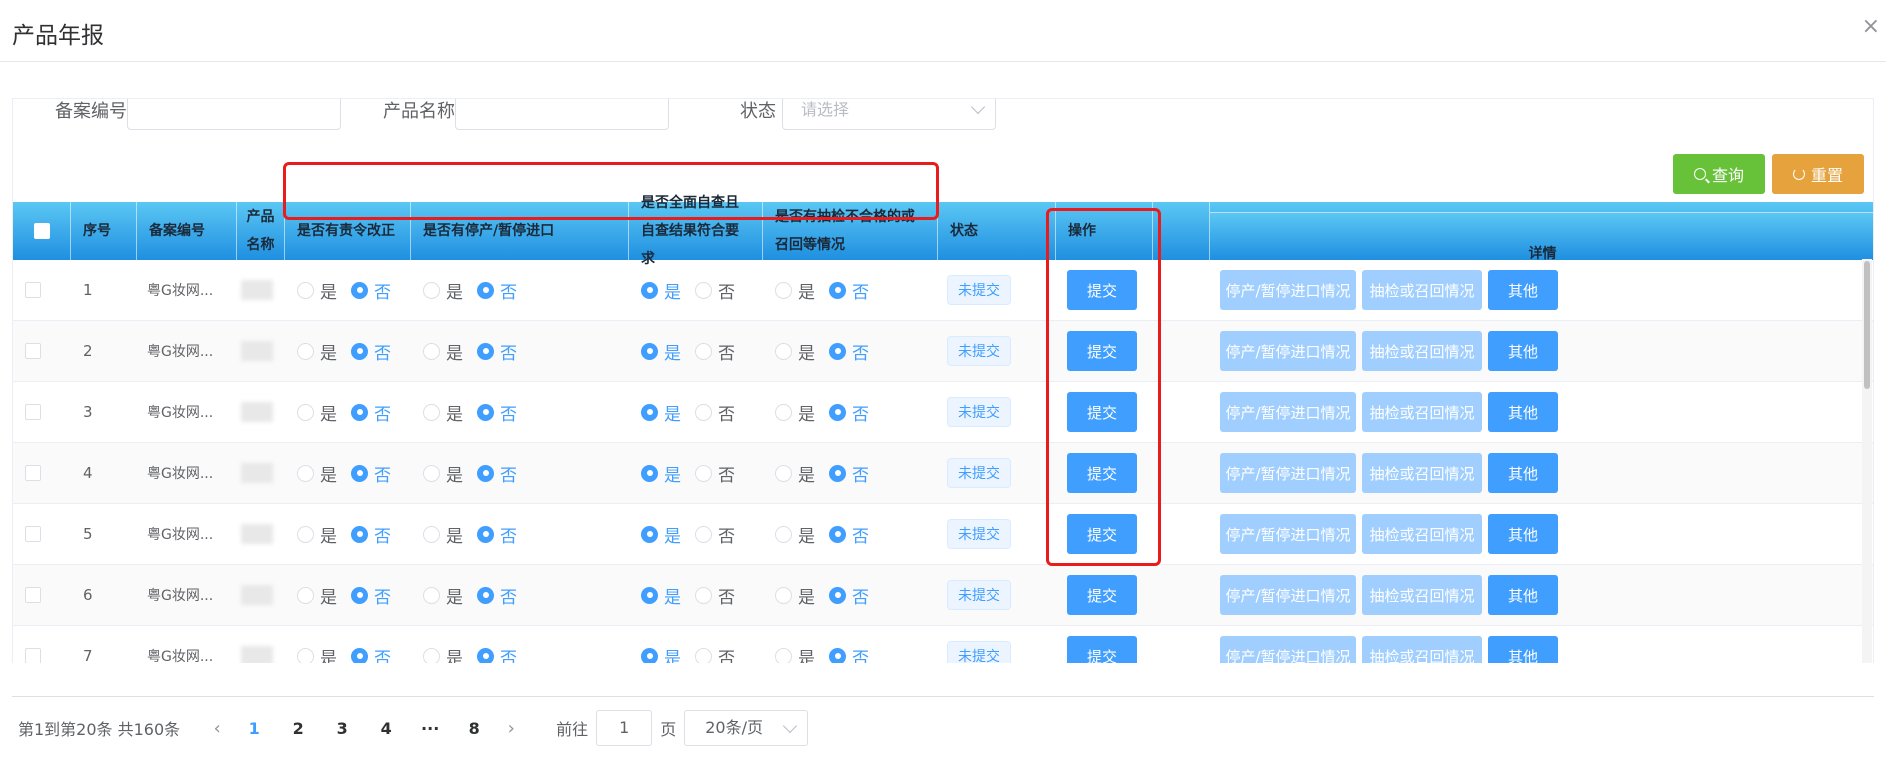 The image size is (1886, 763). I want to click on next-page-icon: ›, so click(511, 728).